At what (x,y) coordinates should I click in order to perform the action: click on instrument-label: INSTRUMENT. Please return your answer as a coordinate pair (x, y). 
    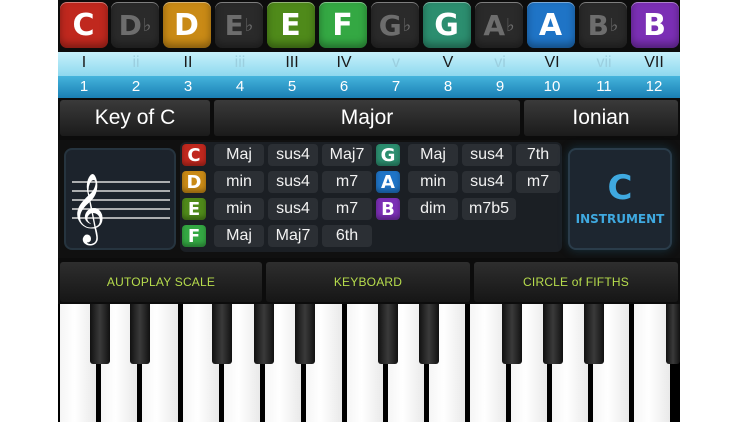
    Looking at the image, I should click on (620, 219).